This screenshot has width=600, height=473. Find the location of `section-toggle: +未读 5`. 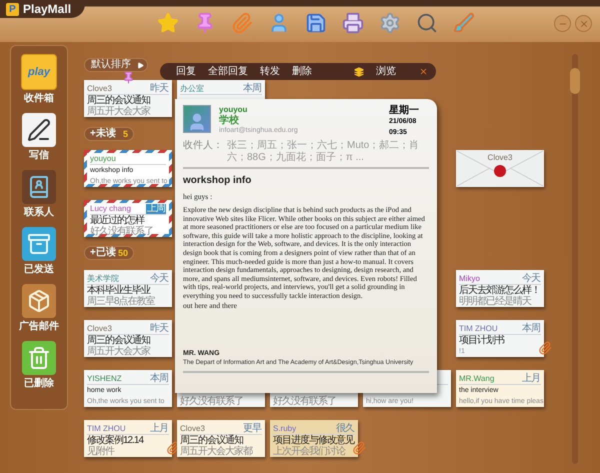

section-toggle: +未读 5 is located at coordinates (109, 134).